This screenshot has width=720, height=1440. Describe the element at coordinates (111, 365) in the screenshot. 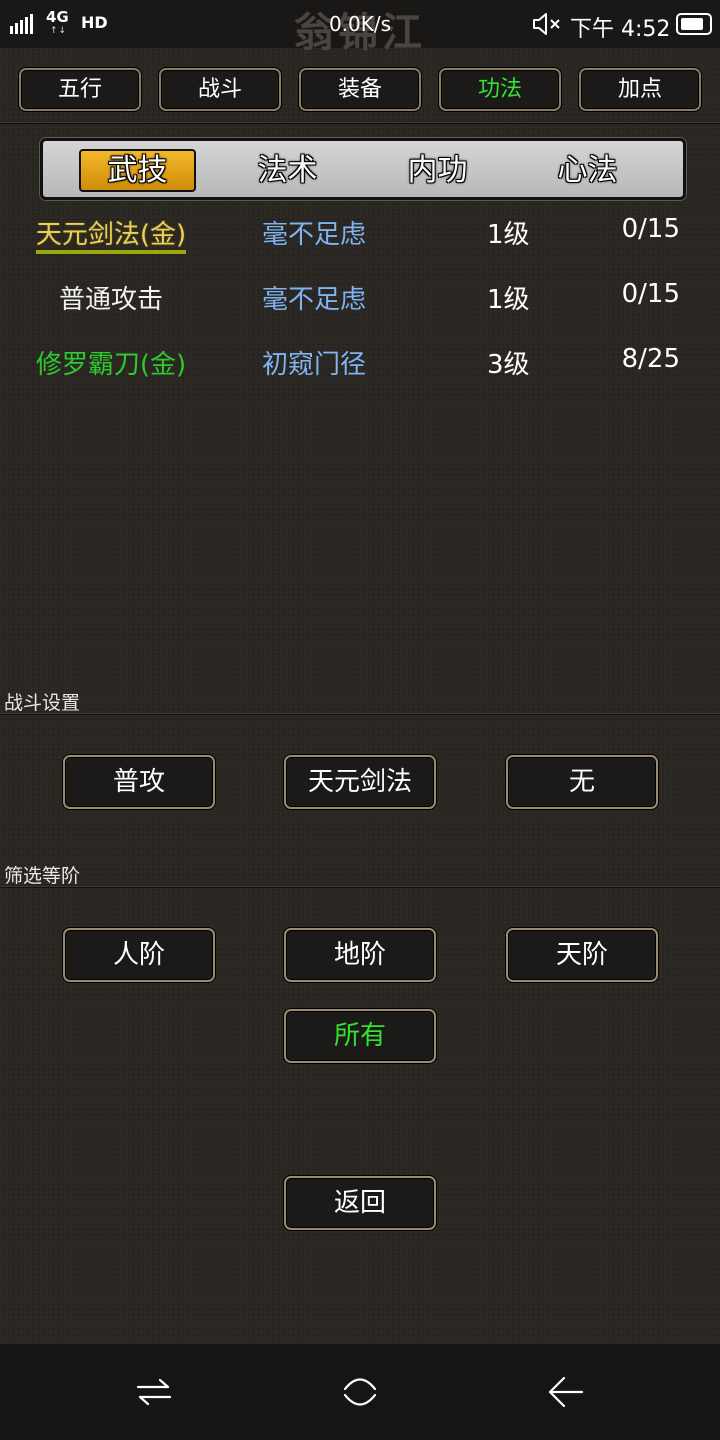

I see `skill-name: 修罗霸刀(金)` at that location.